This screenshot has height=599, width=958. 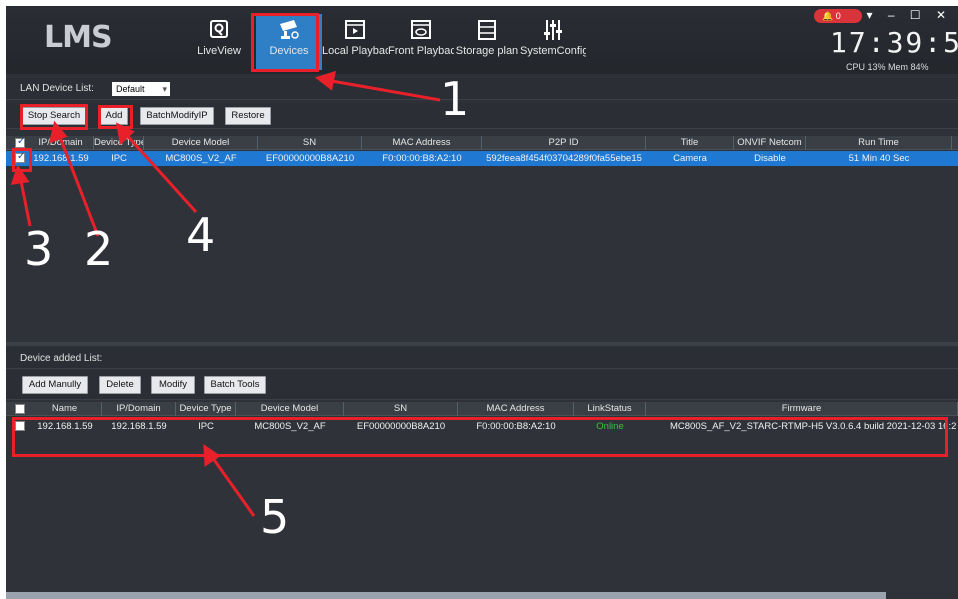 What do you see at coordinates (119, 143) in the screenshot?
I see `lan-col-type: Device Type` at bounding box center [119, 143].